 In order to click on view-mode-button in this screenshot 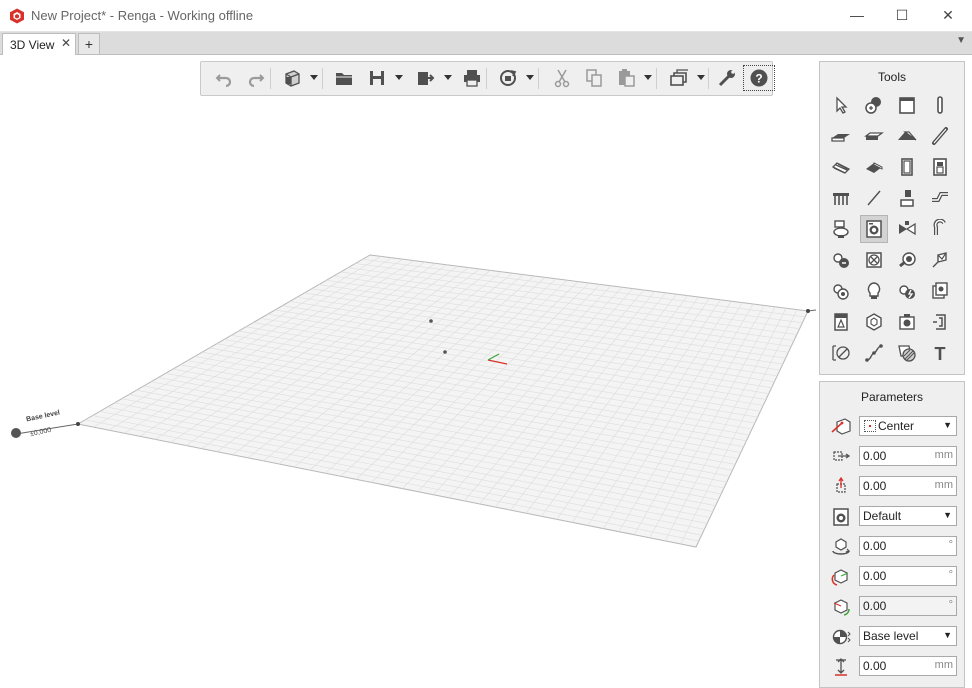, I will do `click(292, 78)`.